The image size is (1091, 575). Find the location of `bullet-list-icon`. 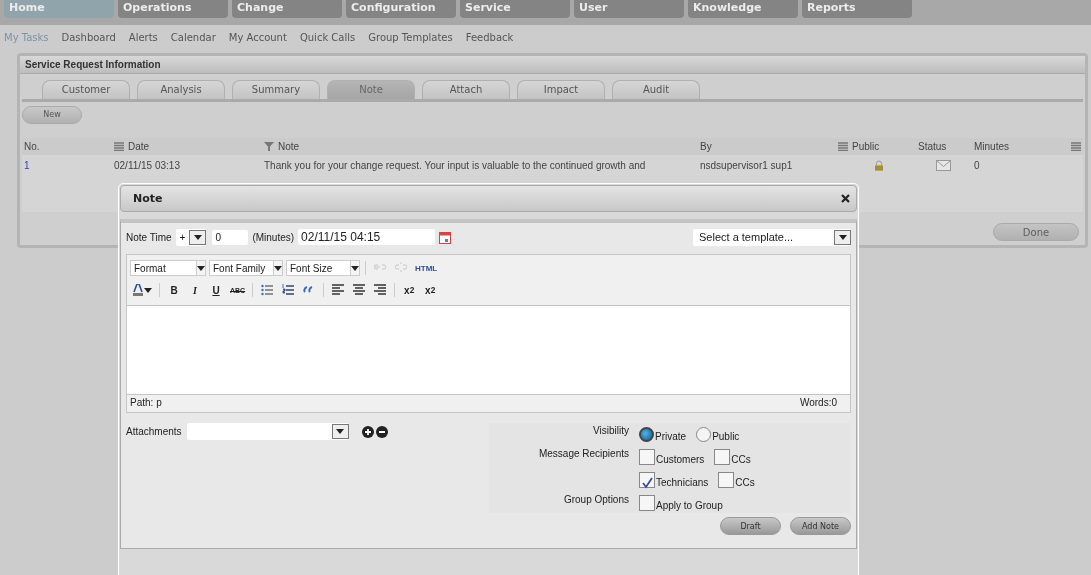

bullet-list-icon is located at coordinates (267, 290).